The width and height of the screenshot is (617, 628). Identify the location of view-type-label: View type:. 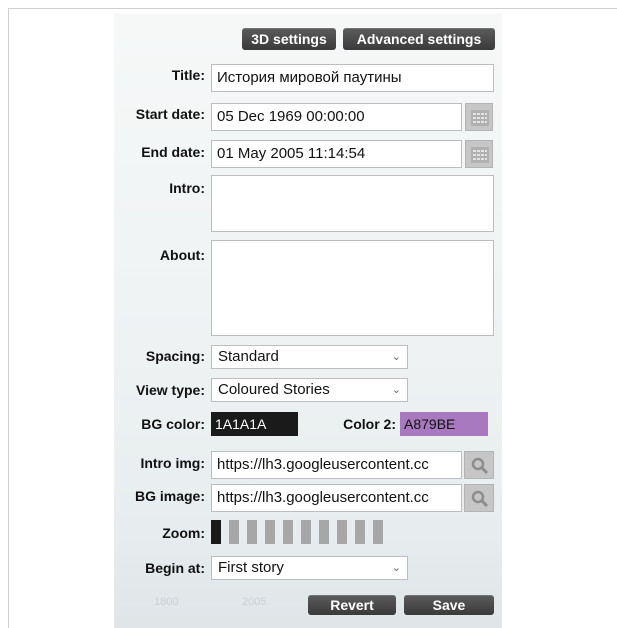
(170, 390).